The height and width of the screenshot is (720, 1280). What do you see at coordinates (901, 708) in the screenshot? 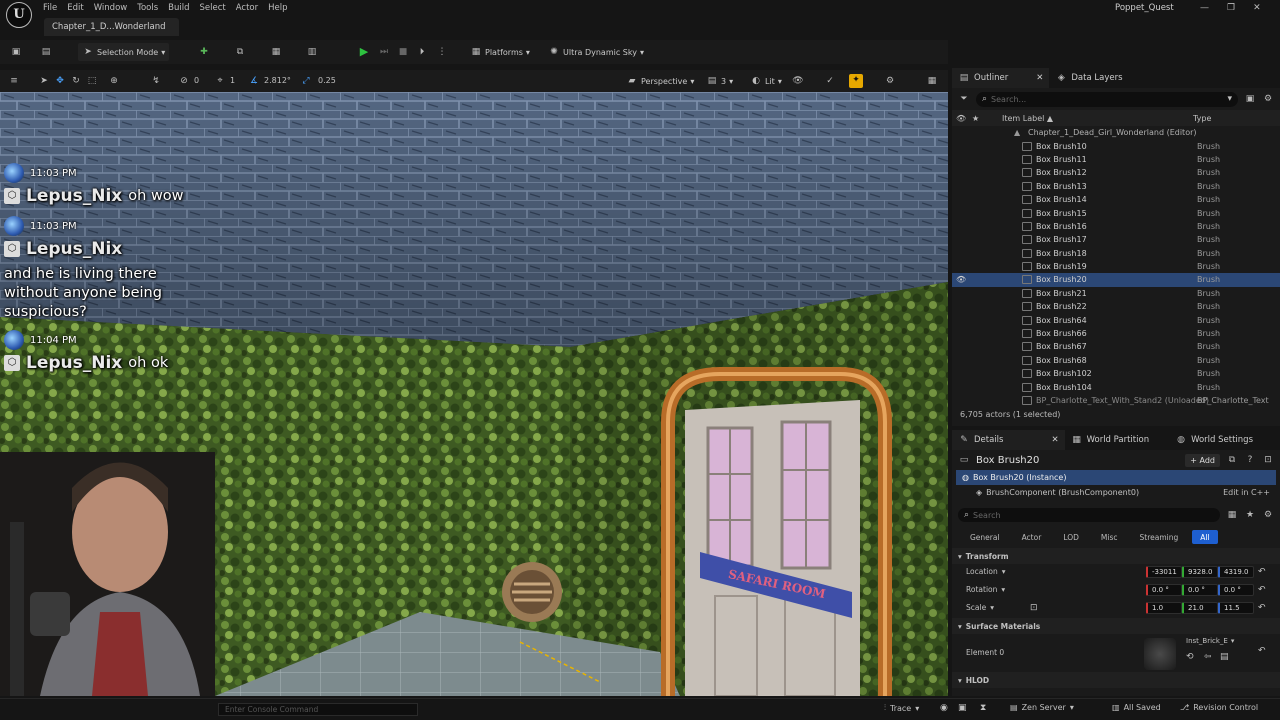
I see `trace-button: ⫶ Trace ▾` at bounding box center [901, 708].